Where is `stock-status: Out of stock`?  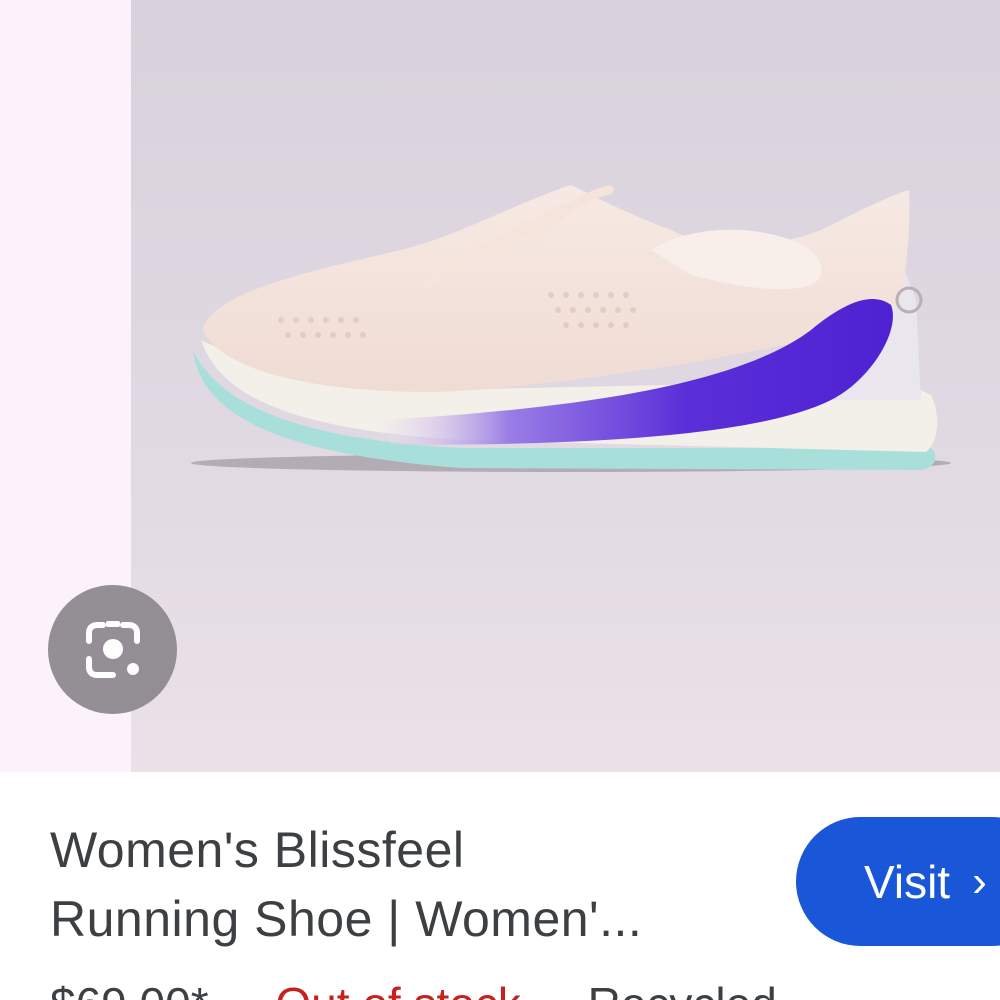 stock-status: Out of stock is located at coordinates (397, 989).